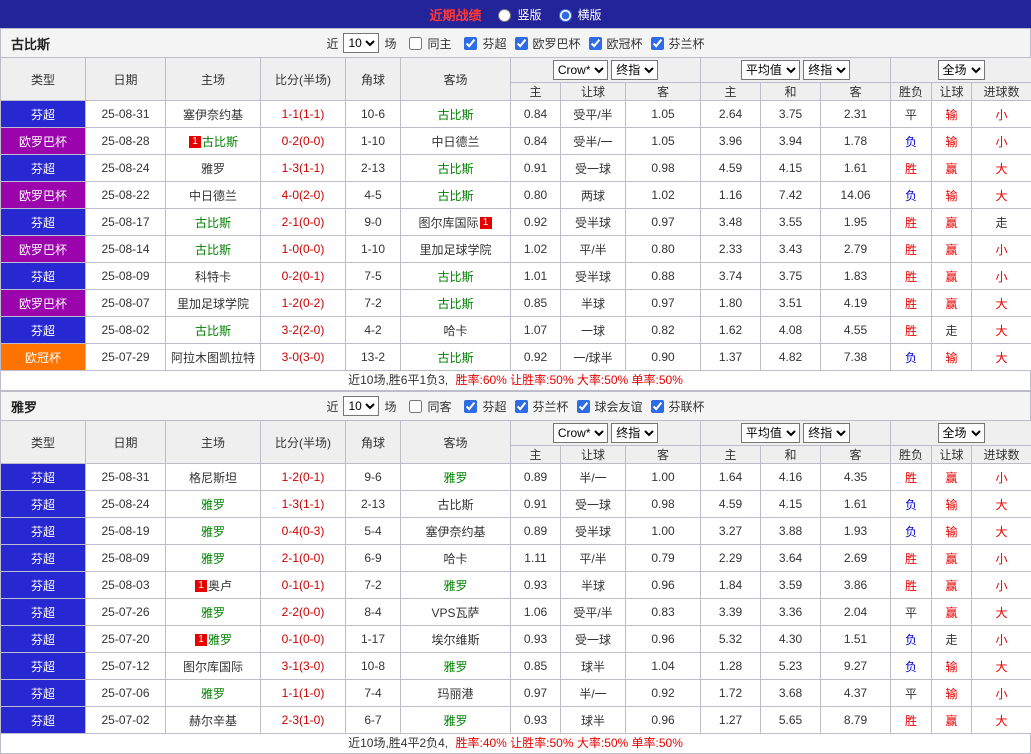 The image size is (1031, 754). I want to click on bookmaker-odds-header: Crow* 终指, so click(606, 70).